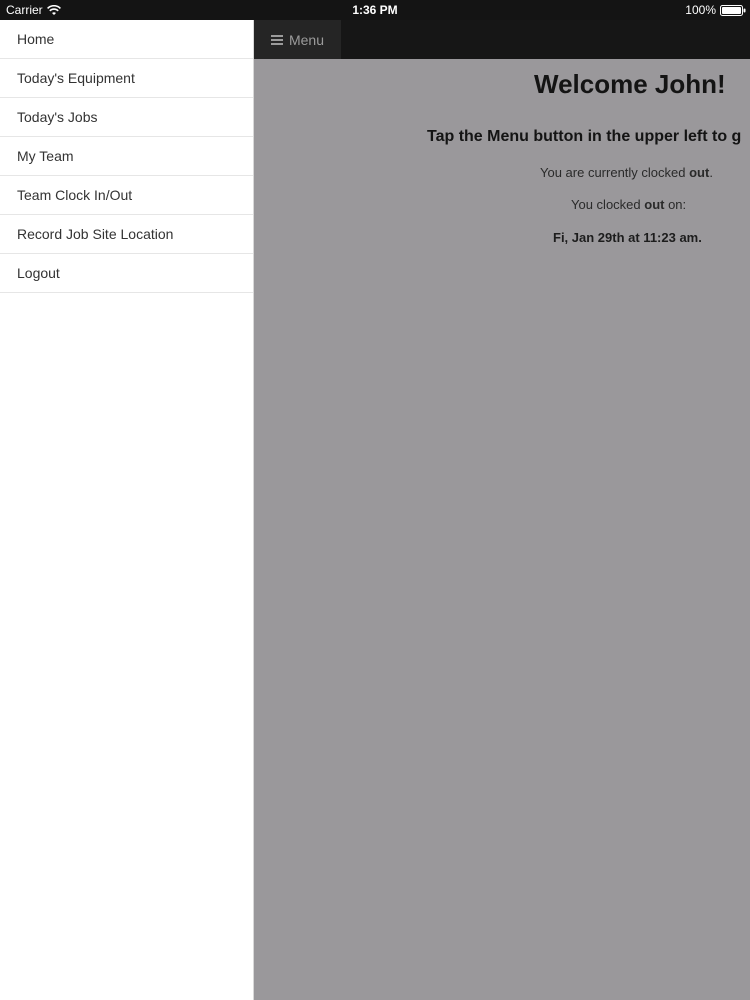 The height and width of the screenshot is (1000, 750). Describe the element at coordinates (126, 78) in the screenshot. I see `side-menu-item-todays-equipment: Today's Equipment` at that location.